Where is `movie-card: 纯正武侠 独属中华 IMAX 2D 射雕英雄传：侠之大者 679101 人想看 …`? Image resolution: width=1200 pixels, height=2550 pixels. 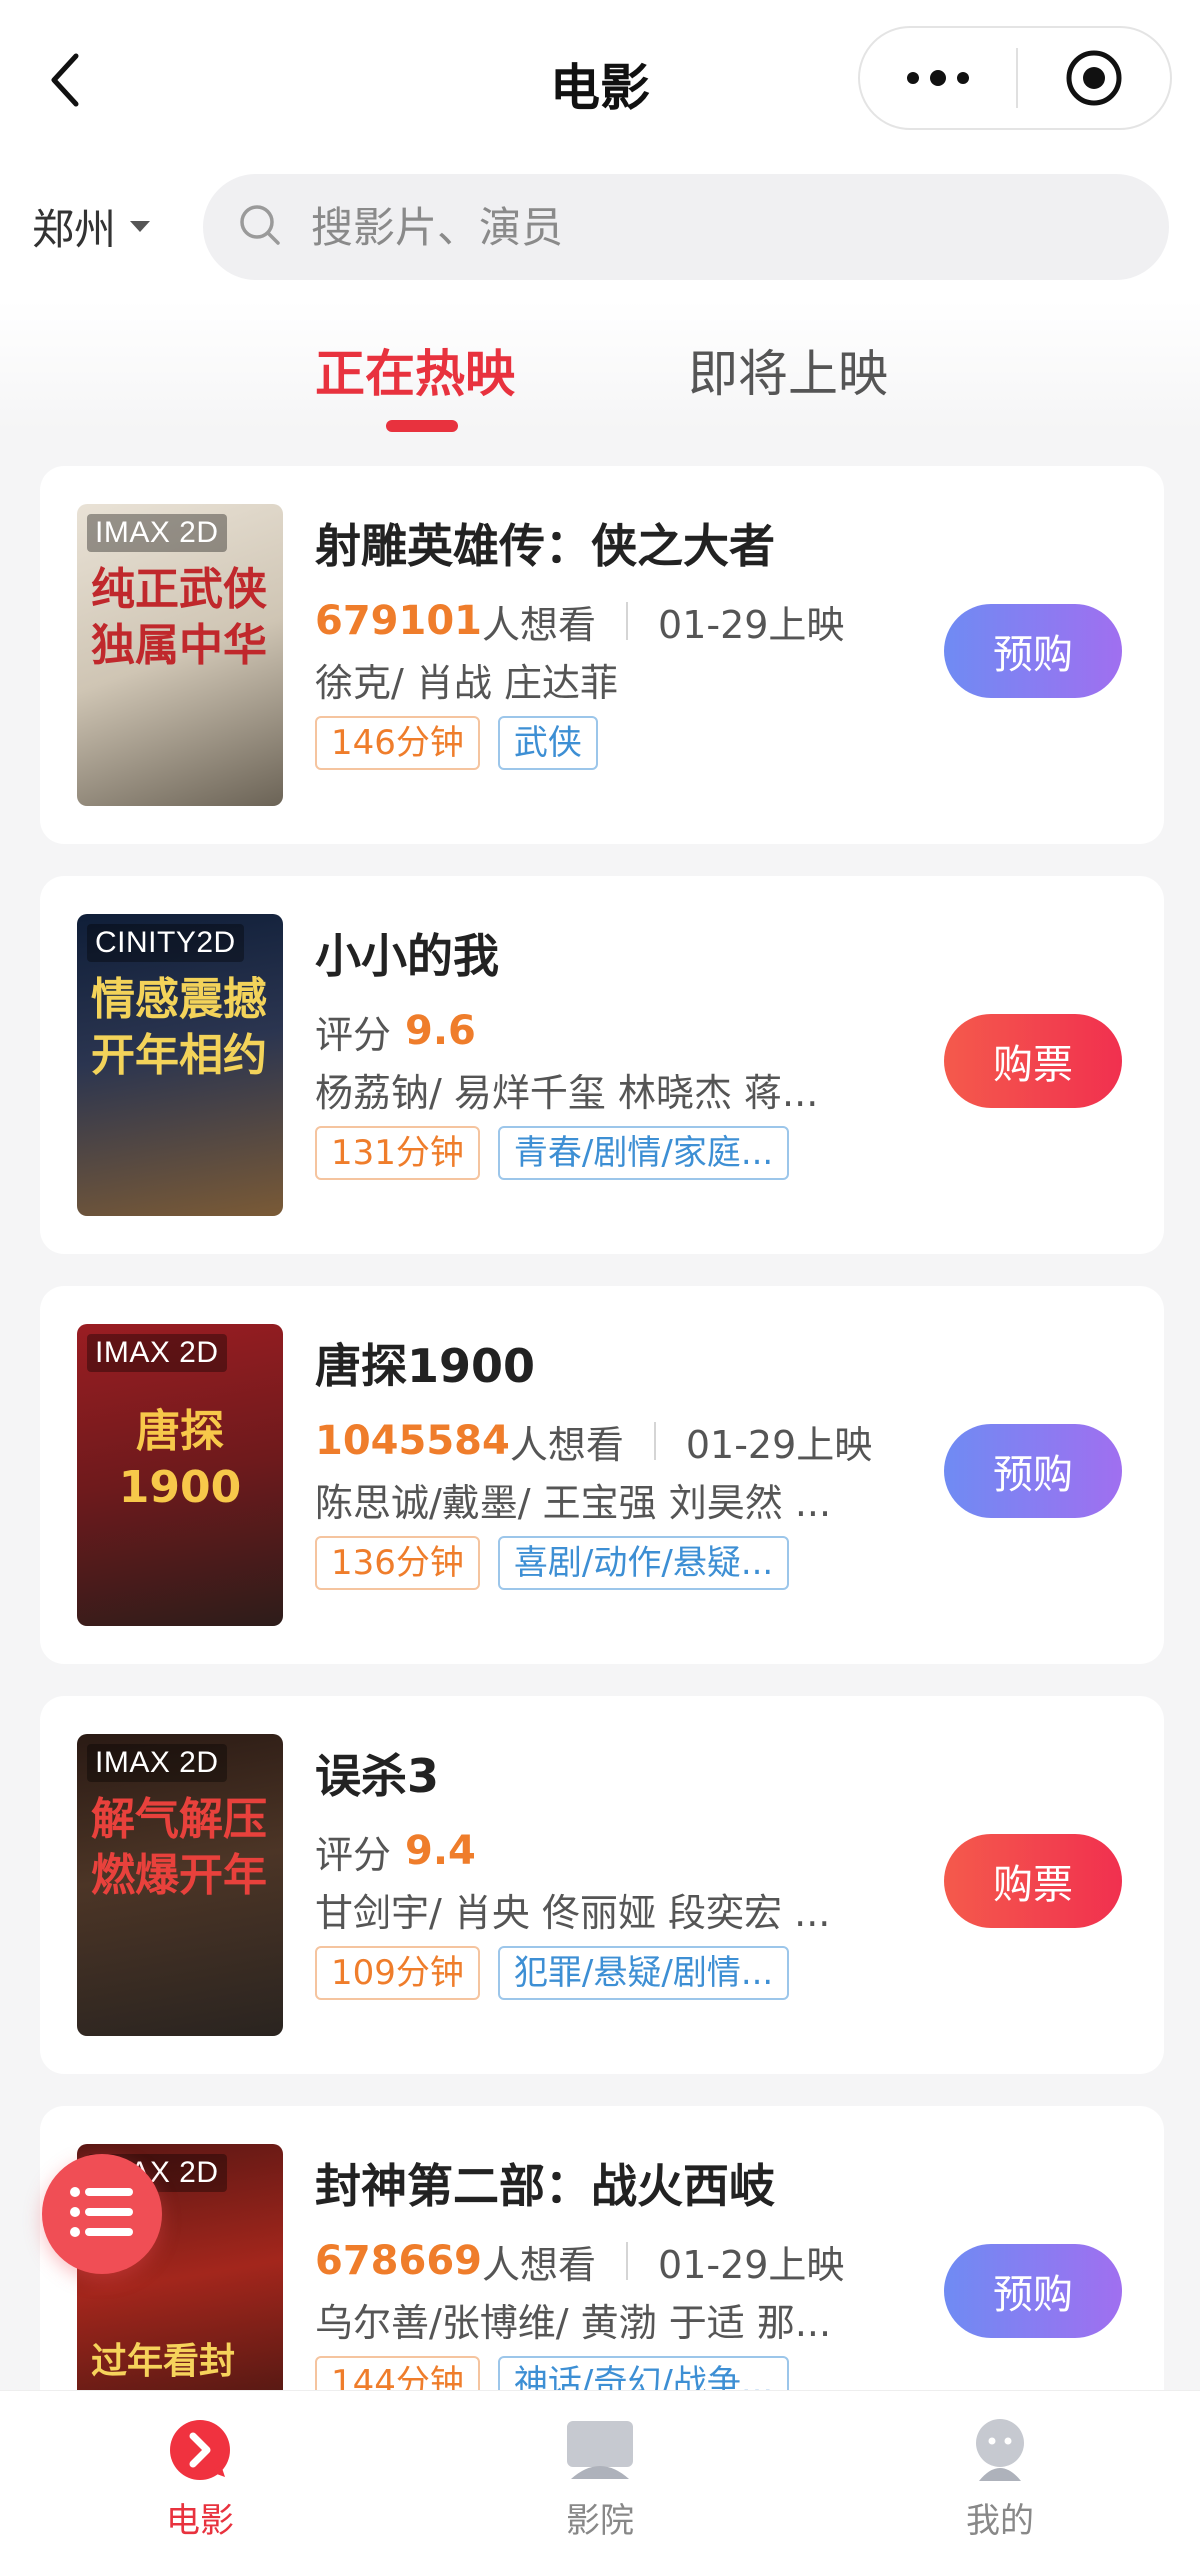 movie-card: 纯正武侠 独属中华 IMAX 2D 射雕英雄传：侠之大者 679101 人想看 … is located at coordinates (602, 655).